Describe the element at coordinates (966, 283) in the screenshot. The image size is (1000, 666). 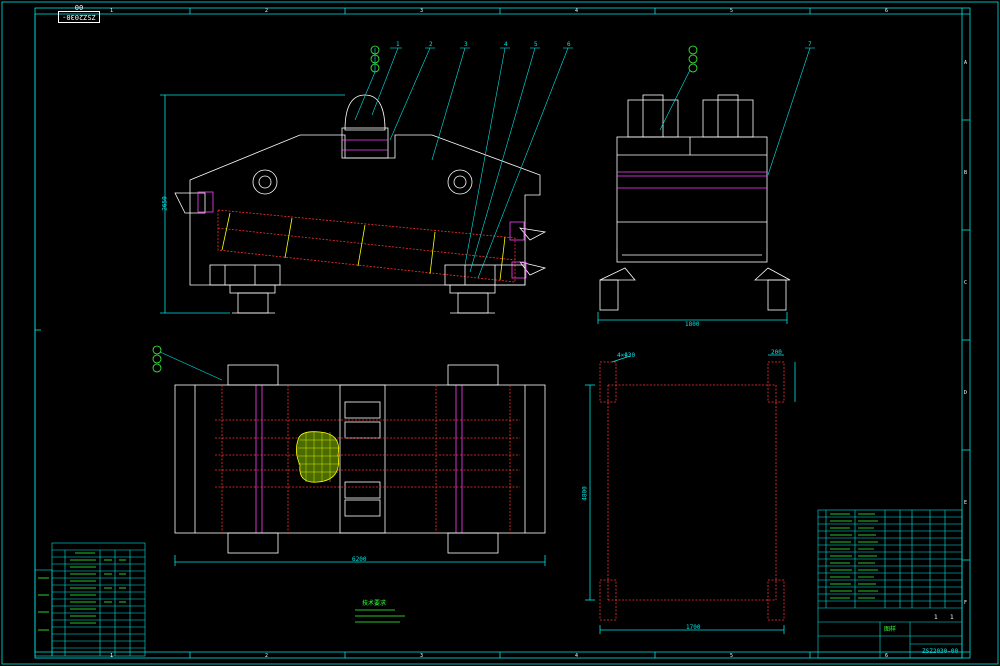
I see `grid-right-c: C` at that location.